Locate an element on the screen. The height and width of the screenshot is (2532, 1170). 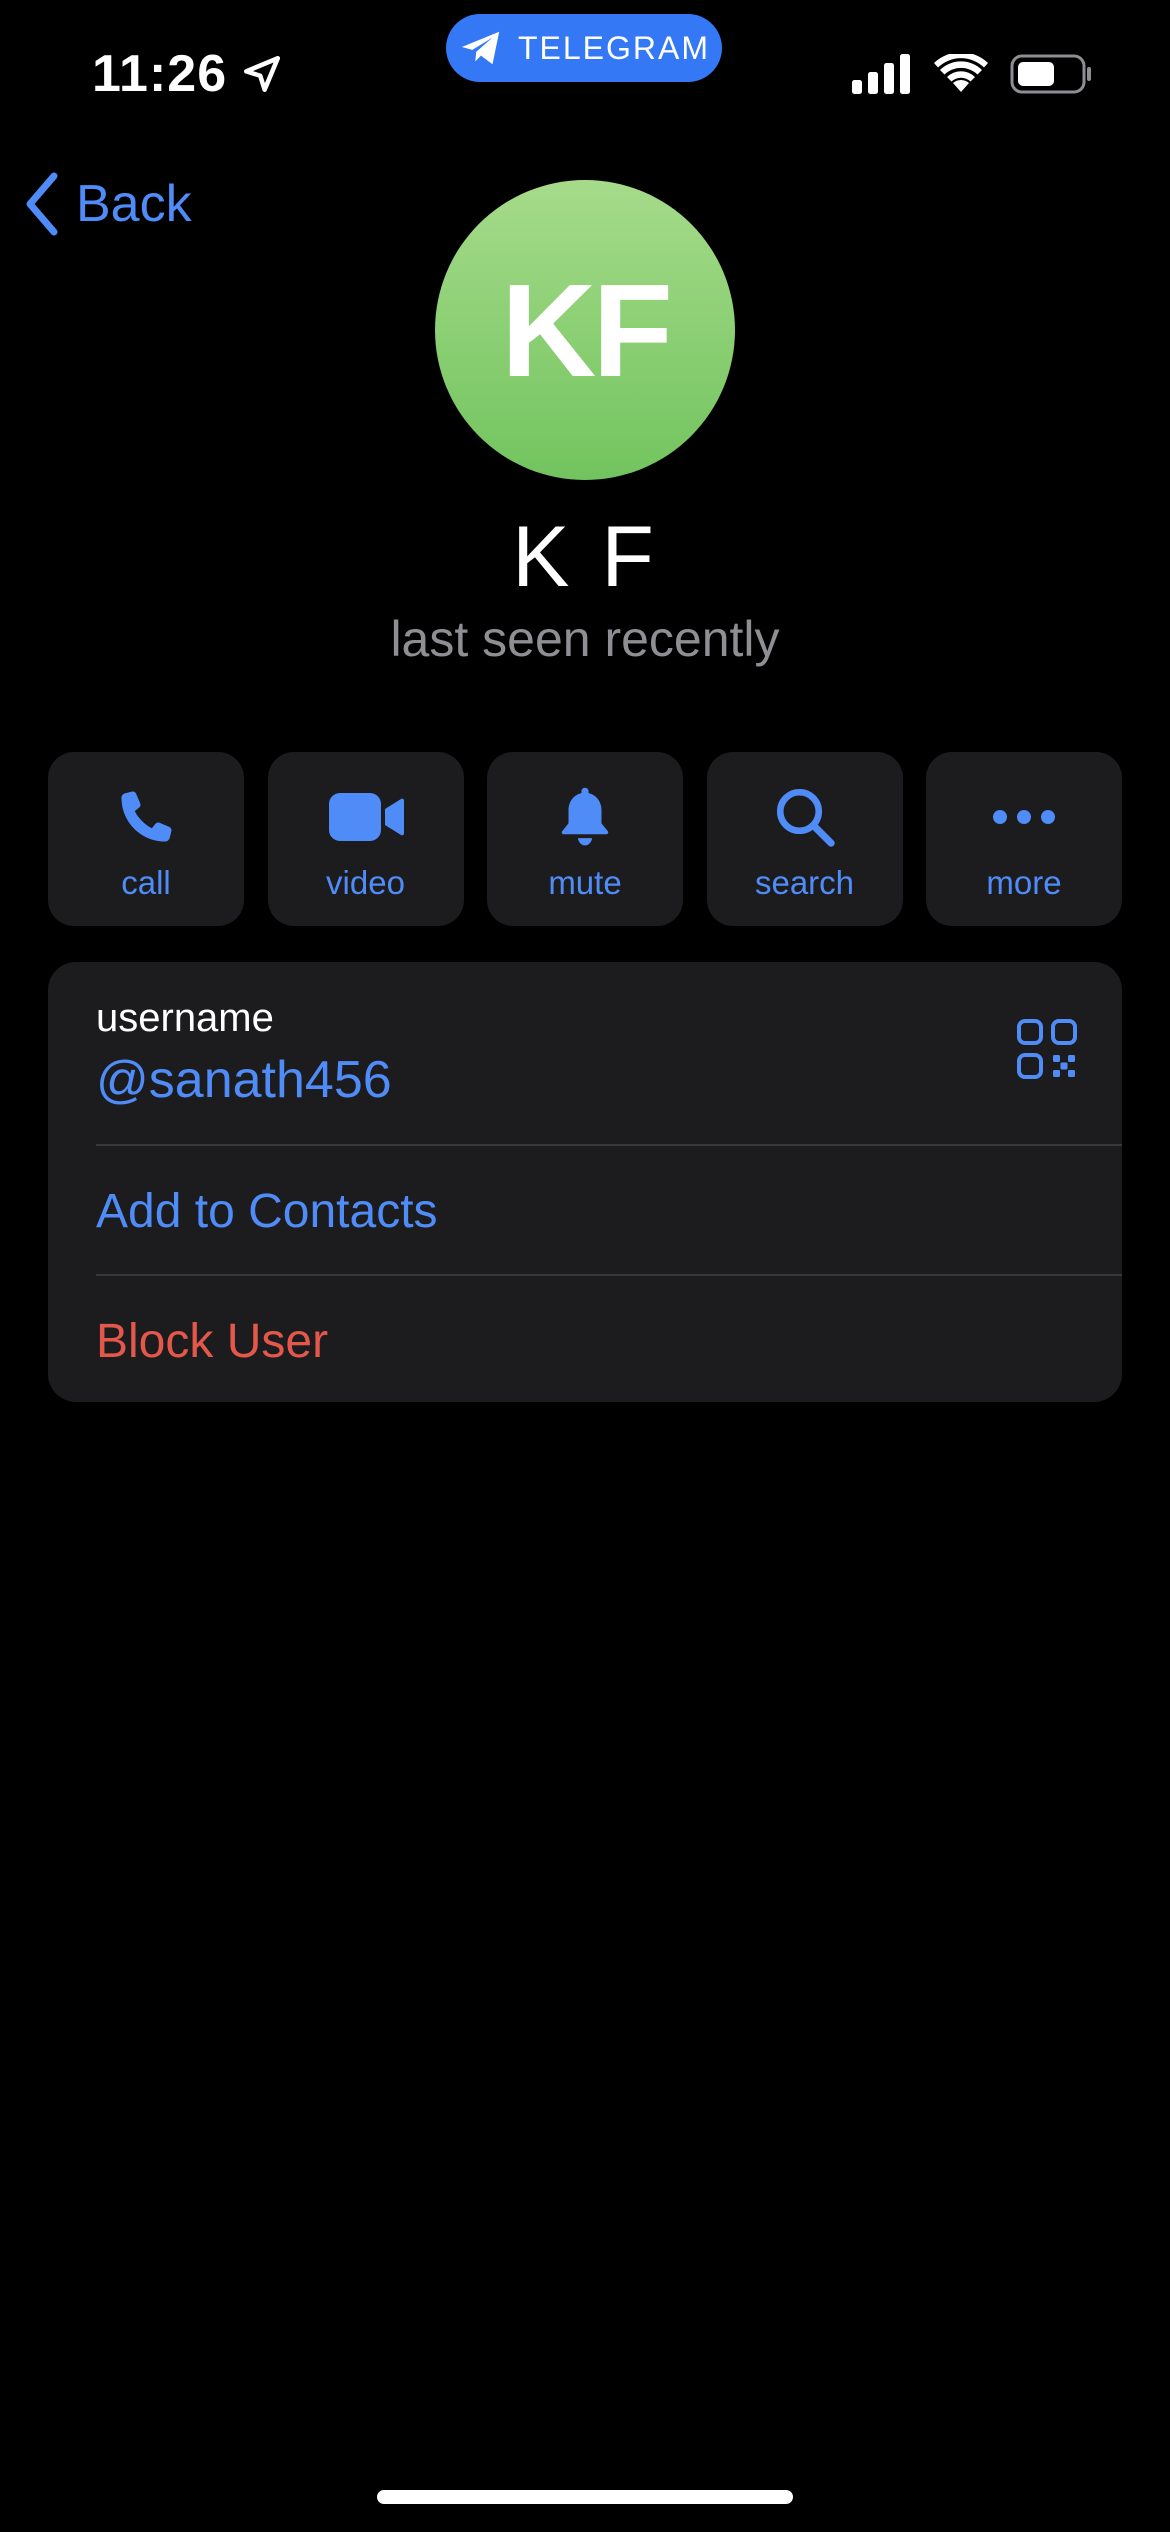
more-button: more is located at coordinates (1024, 839).